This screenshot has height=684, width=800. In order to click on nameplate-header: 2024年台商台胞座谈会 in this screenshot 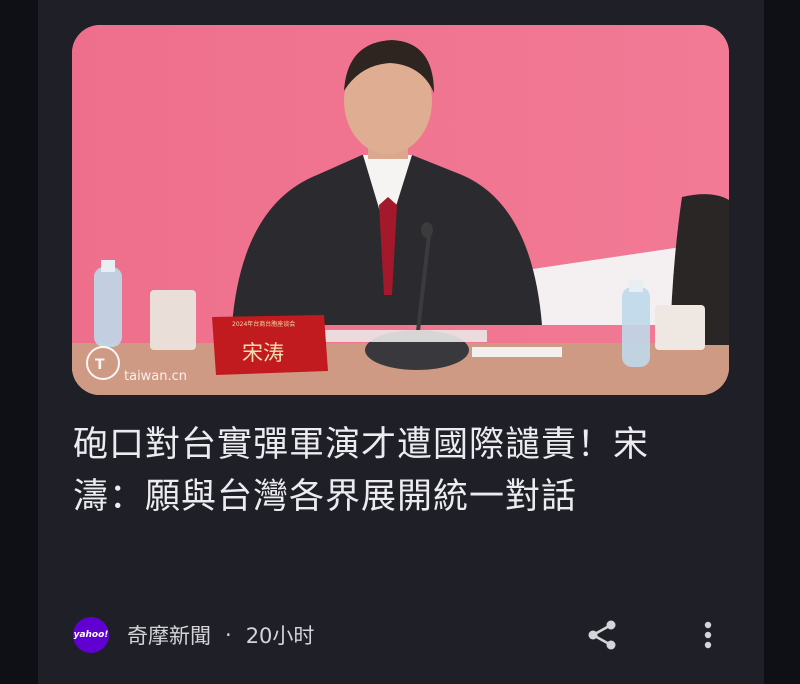, I will do `click(263, 324)`.